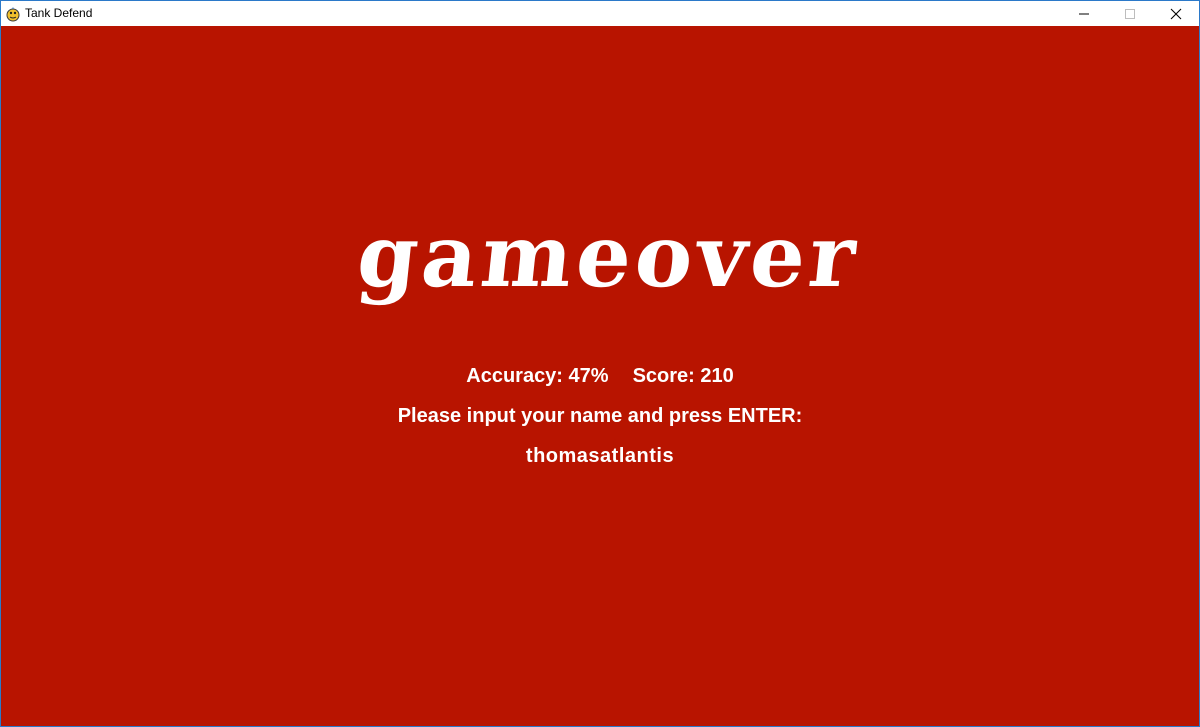 Image resolution: width=1200 pixels, height=727 pixels. What do you see at coordinates (600, 416) in the screenshot?
I see `name-prompt: Please input your name and press ENTER:` at bounding box center [600, 416].